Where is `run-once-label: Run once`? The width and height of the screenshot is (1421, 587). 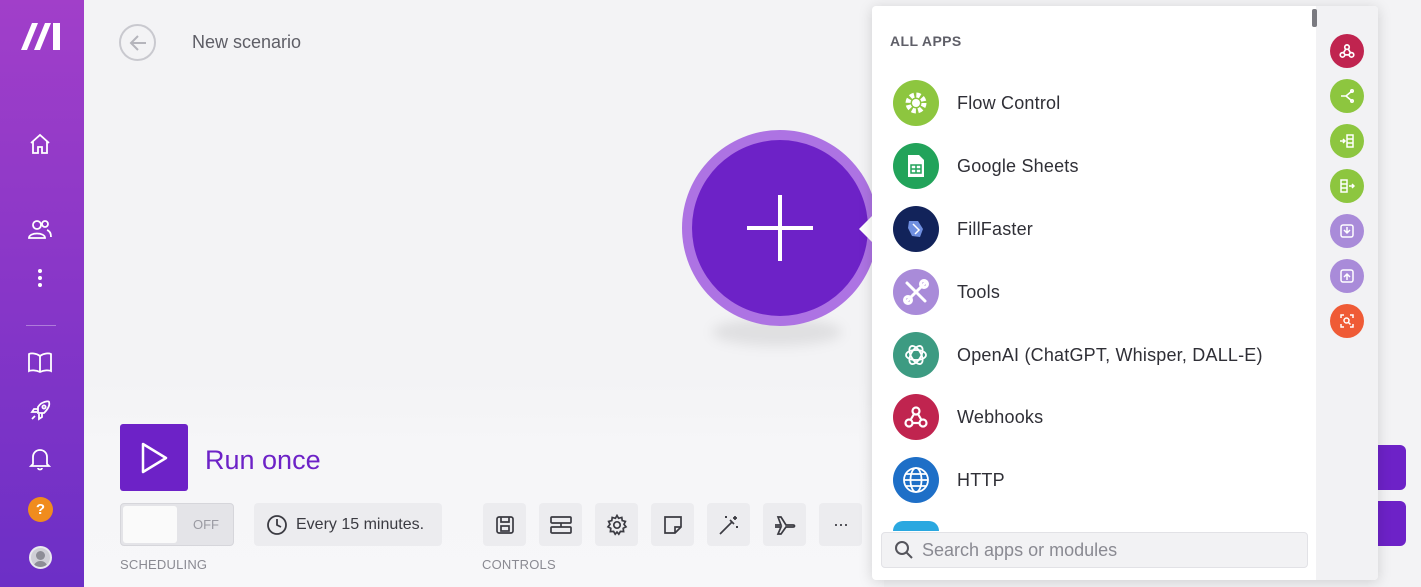 run-once-label: Run once is located at coordinates (263, 460).